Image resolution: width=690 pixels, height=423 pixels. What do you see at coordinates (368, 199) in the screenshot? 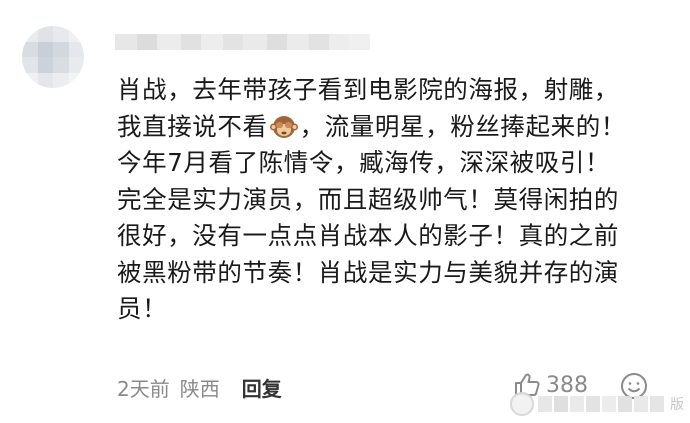
I see `comment-line: 完全是实力演员，而且超级帅气！莫得闲拍的` at bounding box center [368, 199].